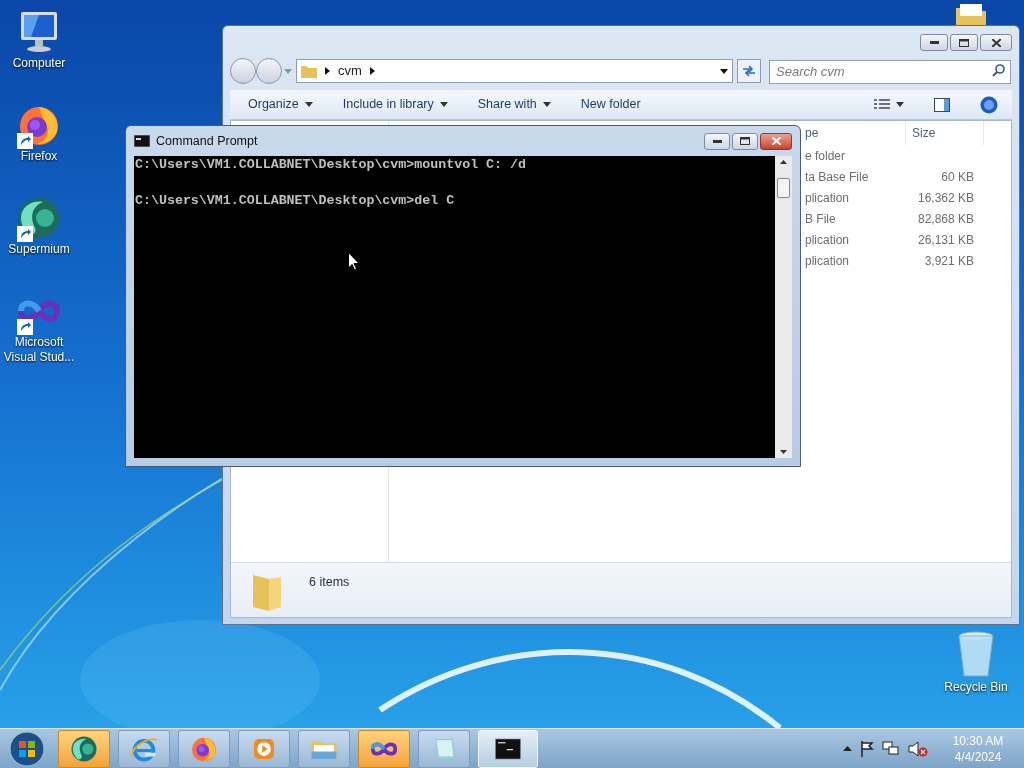 The image size is (1024, 768). What do you see at coordinates (945, 133) in the screenshot?
I see `column-header: Size` at bounding box center [945, 133].